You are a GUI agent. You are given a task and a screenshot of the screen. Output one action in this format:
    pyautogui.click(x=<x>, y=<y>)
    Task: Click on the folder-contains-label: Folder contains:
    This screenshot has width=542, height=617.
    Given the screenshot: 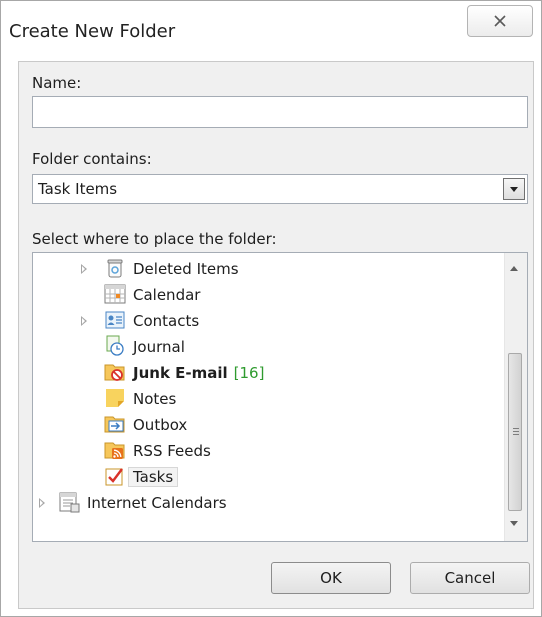 What is the action you would take?
    pyautogui.click(x=92, y=159)
    